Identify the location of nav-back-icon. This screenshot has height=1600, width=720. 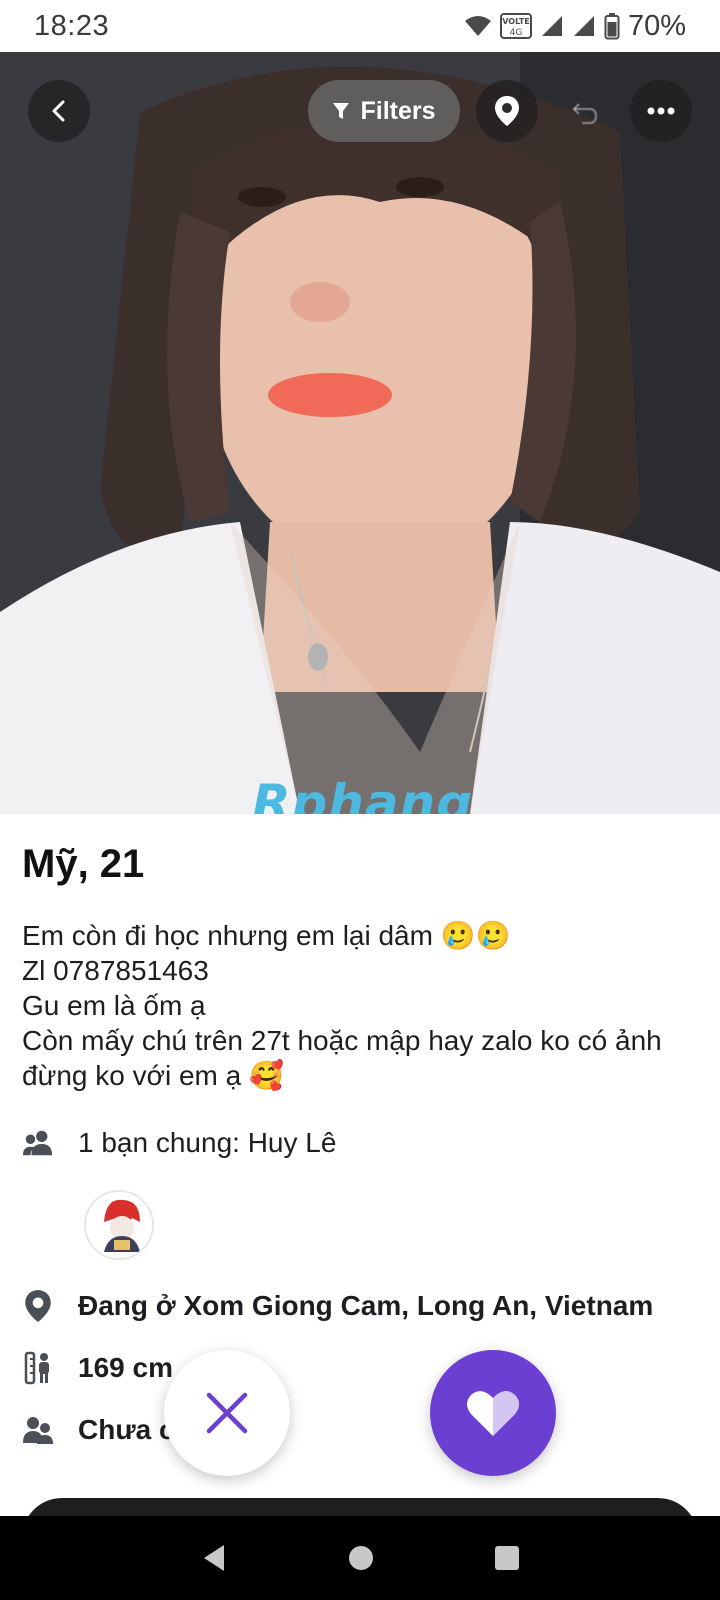
(214, 1558).